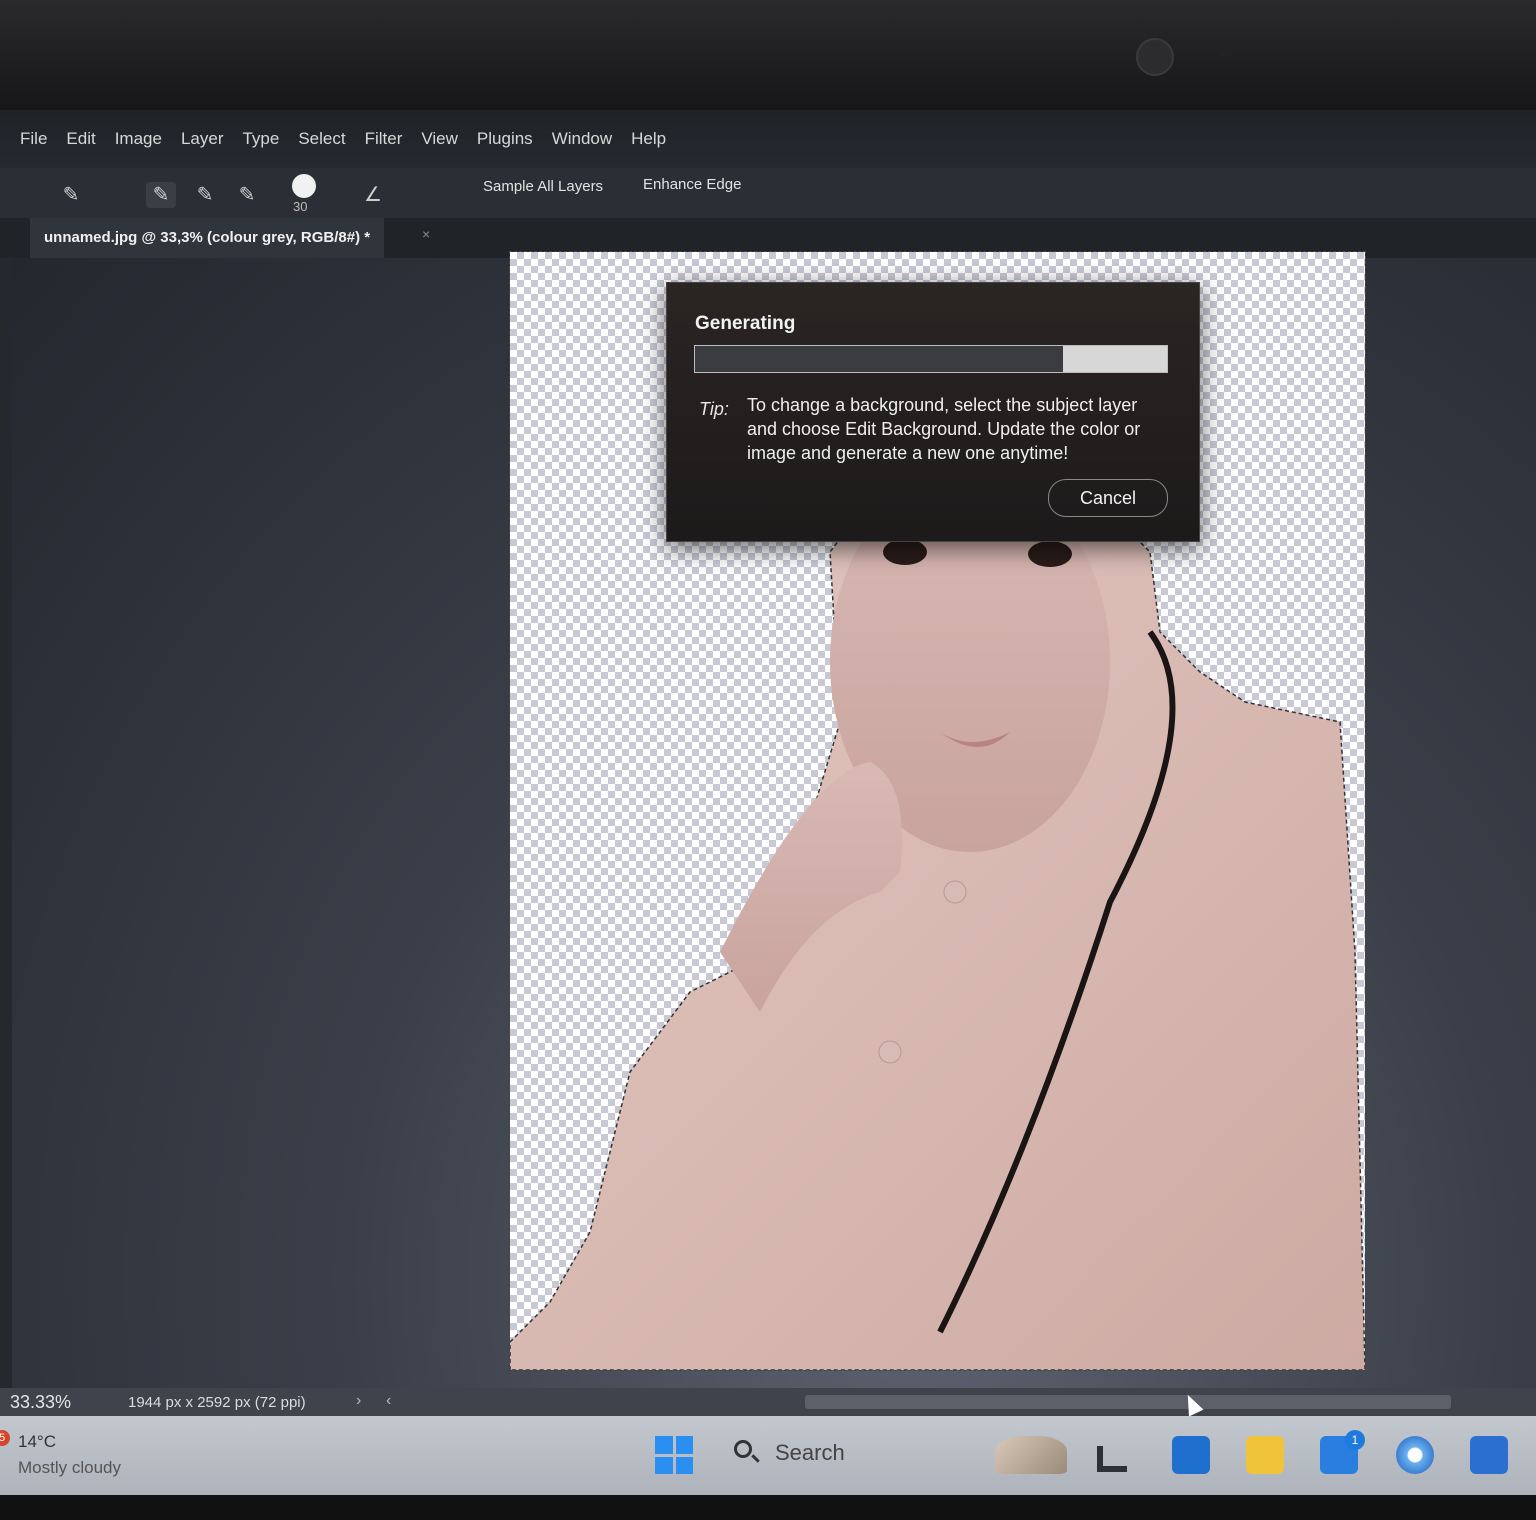  What do you see at coordinates (304, 186) in the screenshot?
I see `brush-preview` at bounding box center [304, 186].